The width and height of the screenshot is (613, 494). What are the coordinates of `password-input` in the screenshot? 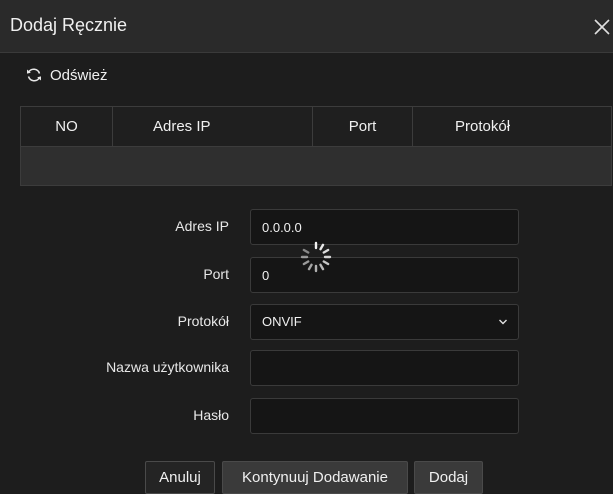 It's located at (384, 416).